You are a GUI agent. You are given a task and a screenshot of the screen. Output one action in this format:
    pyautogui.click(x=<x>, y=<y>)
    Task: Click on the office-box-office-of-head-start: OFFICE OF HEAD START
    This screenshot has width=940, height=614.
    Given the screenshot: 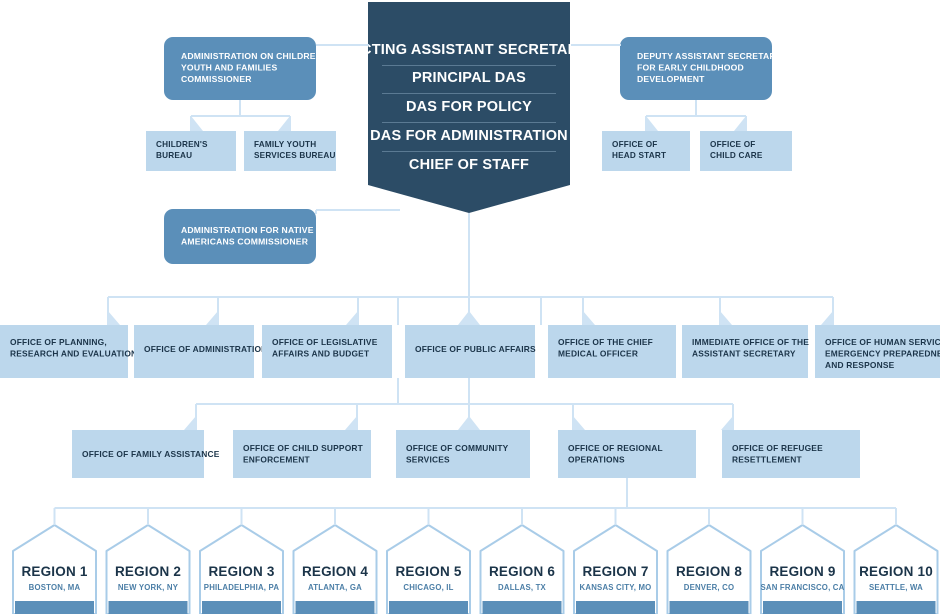 What is the action you would take?
    pyautogui.click(x=646, y=151)
    